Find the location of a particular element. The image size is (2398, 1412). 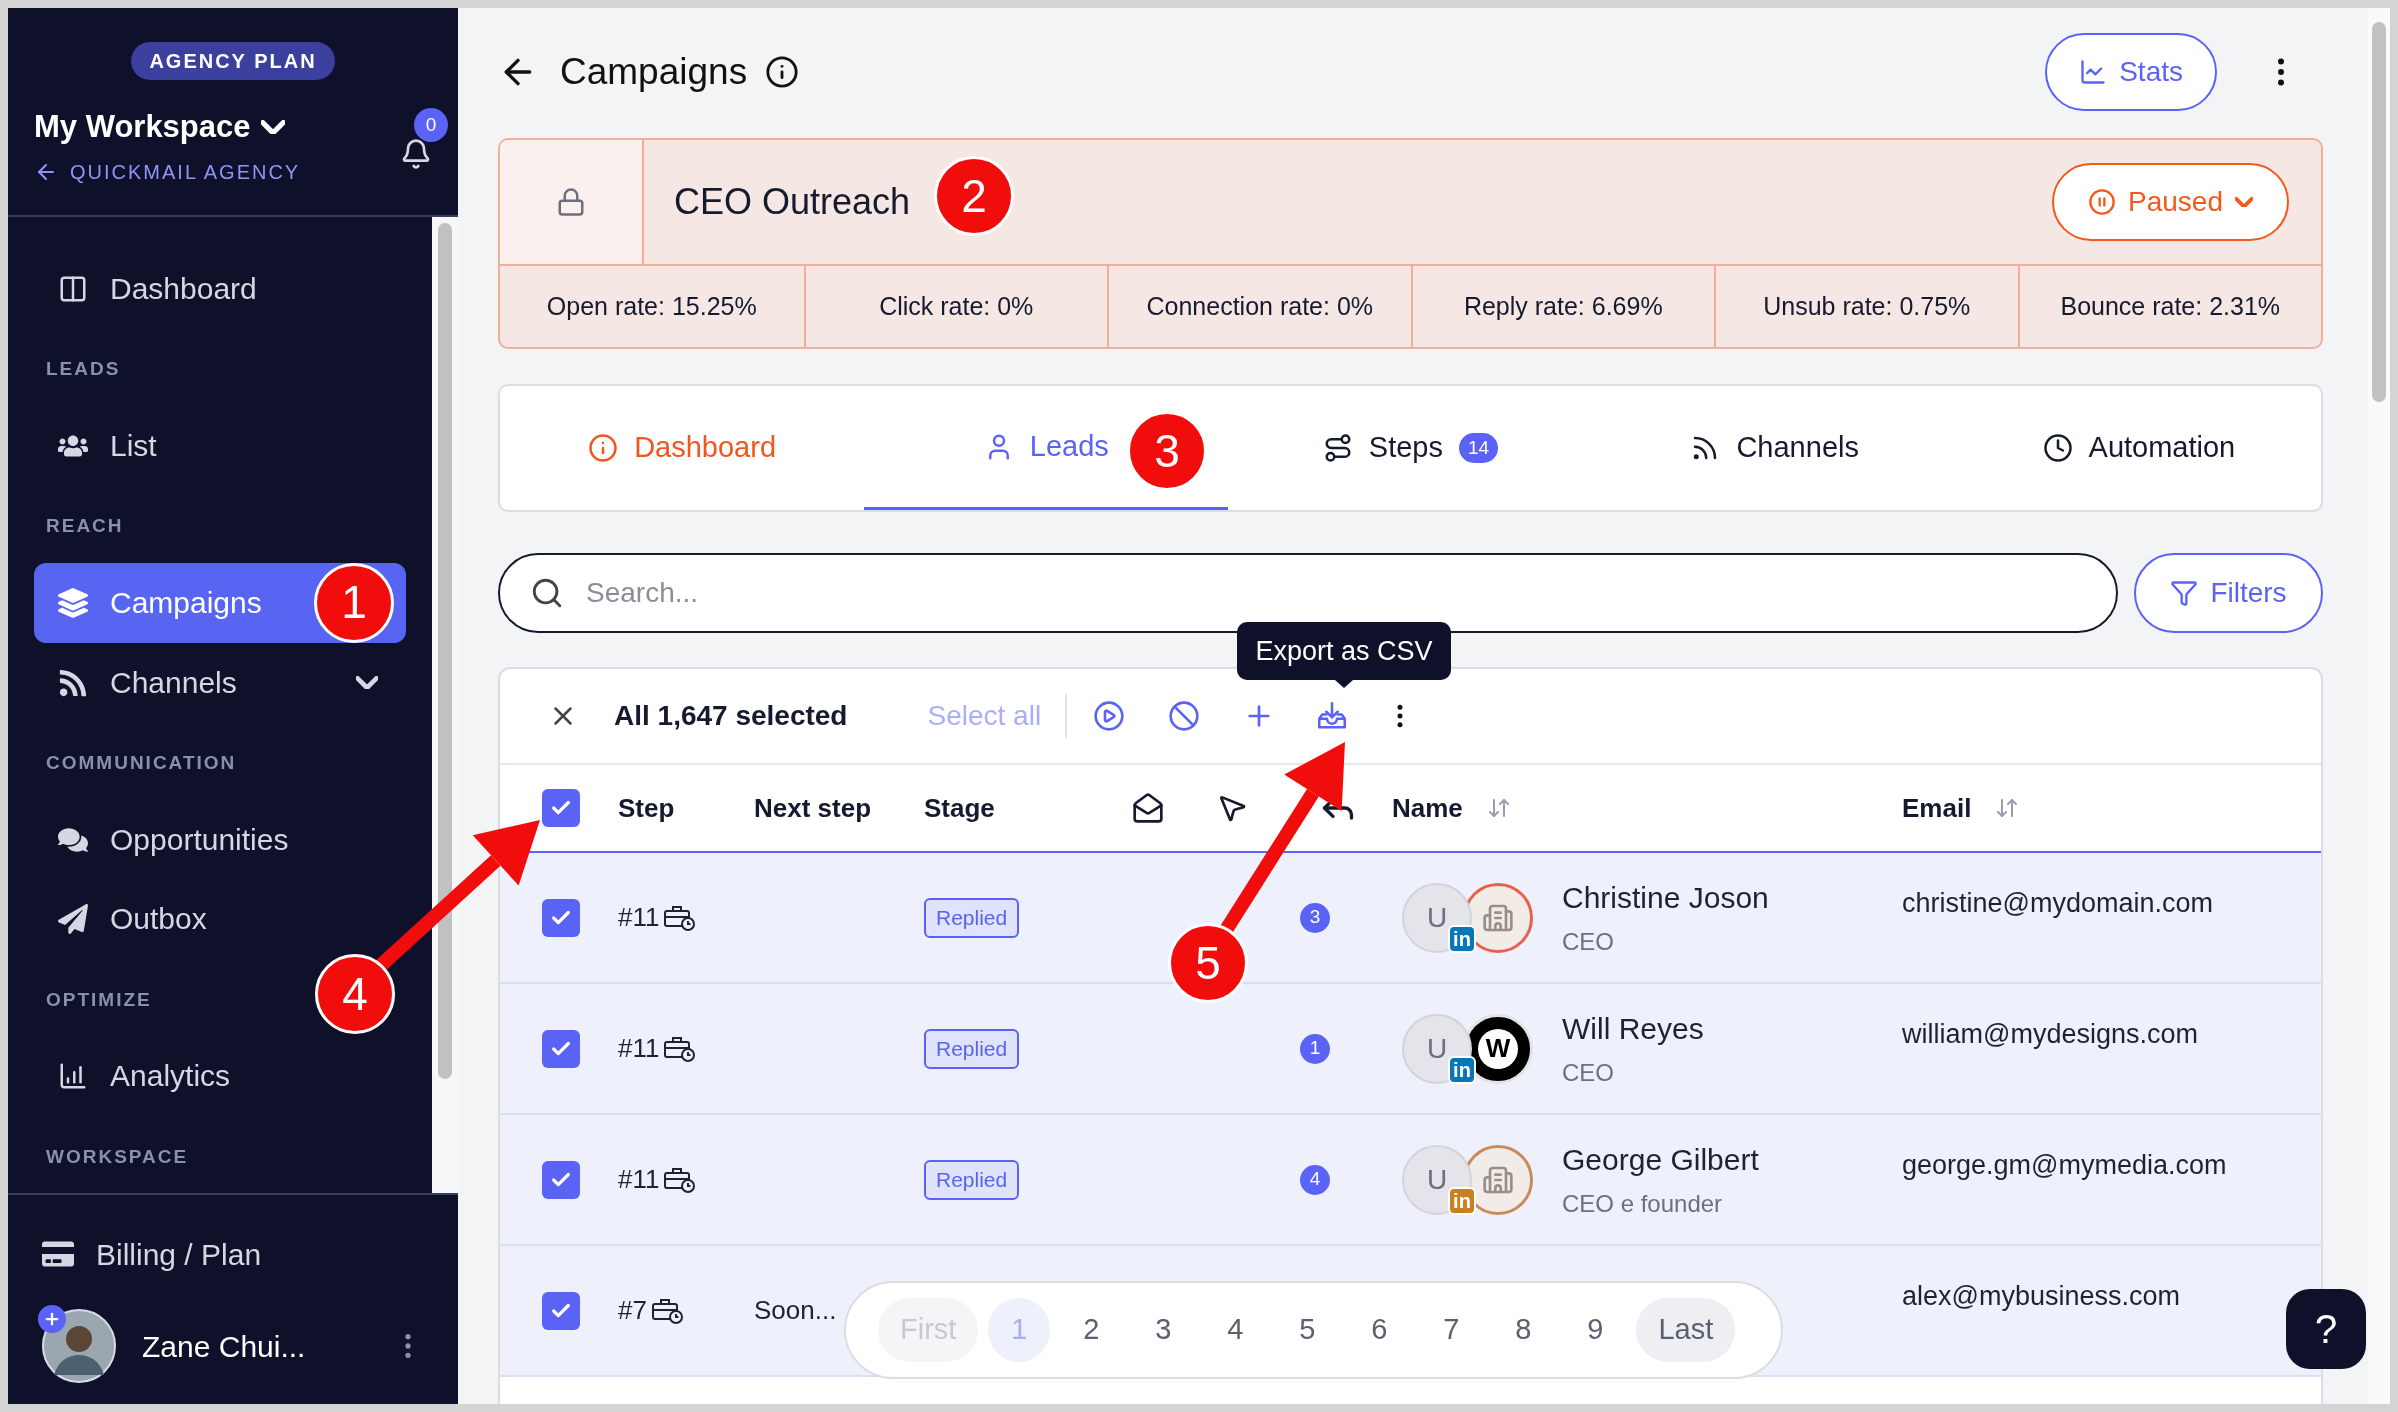

billing-link: Billing / Plan is located at coordinates (233, 1254).